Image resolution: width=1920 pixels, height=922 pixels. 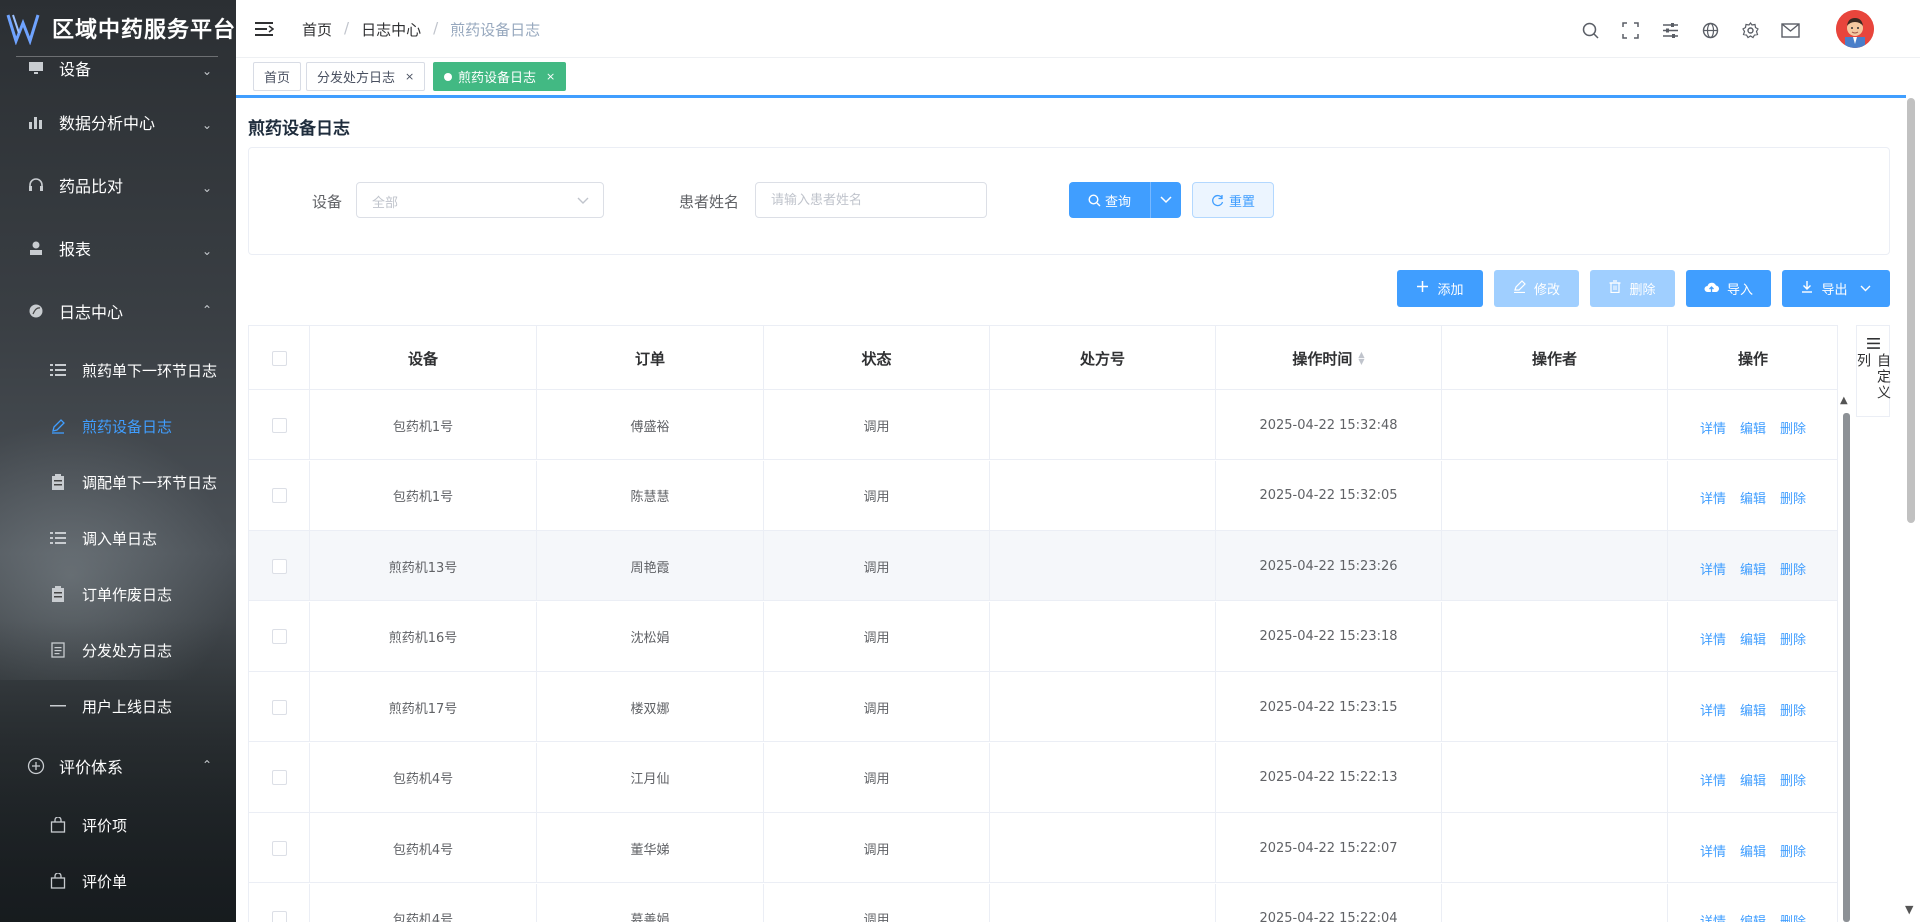 What do you see at coordinates (871, 200) in the screenshot?
I see `patient-name-input` at bounding box center [871, 200].